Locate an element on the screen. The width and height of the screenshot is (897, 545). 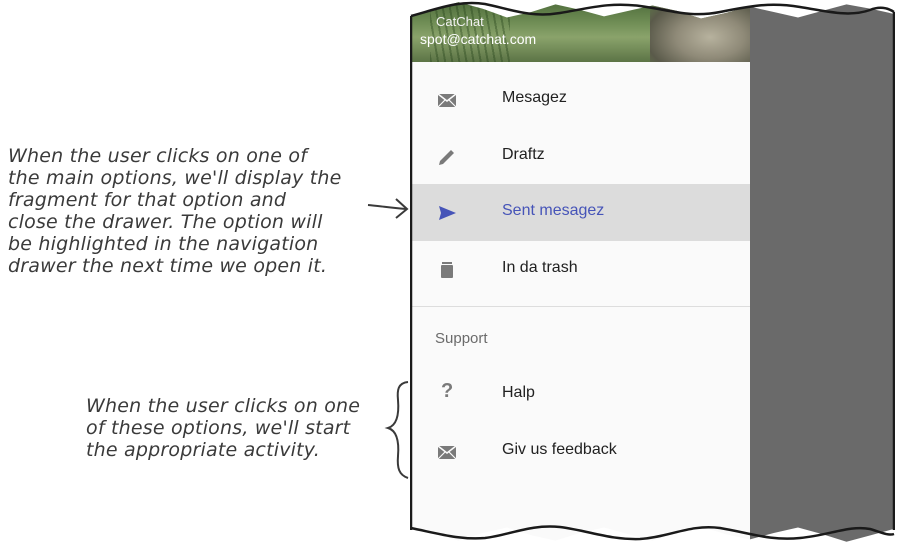
header-email: spot@catchat.com is located at coordinates (478, 39).